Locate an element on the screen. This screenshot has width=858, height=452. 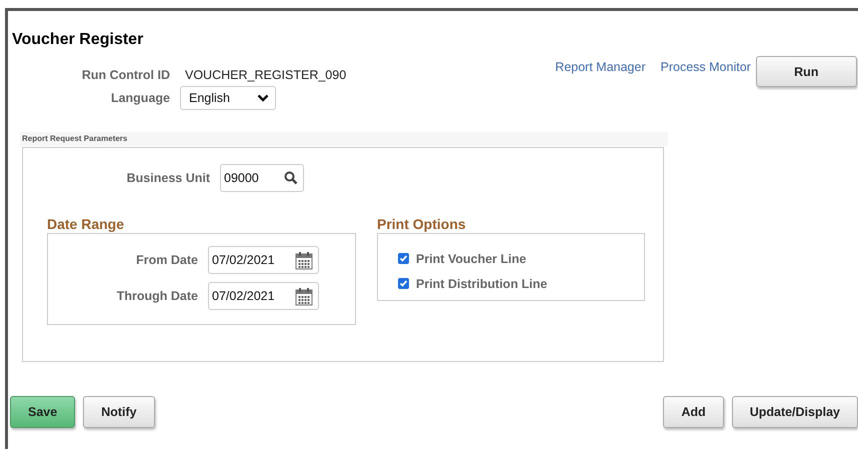
field-label: From Date is located at coordinates (167, 260).